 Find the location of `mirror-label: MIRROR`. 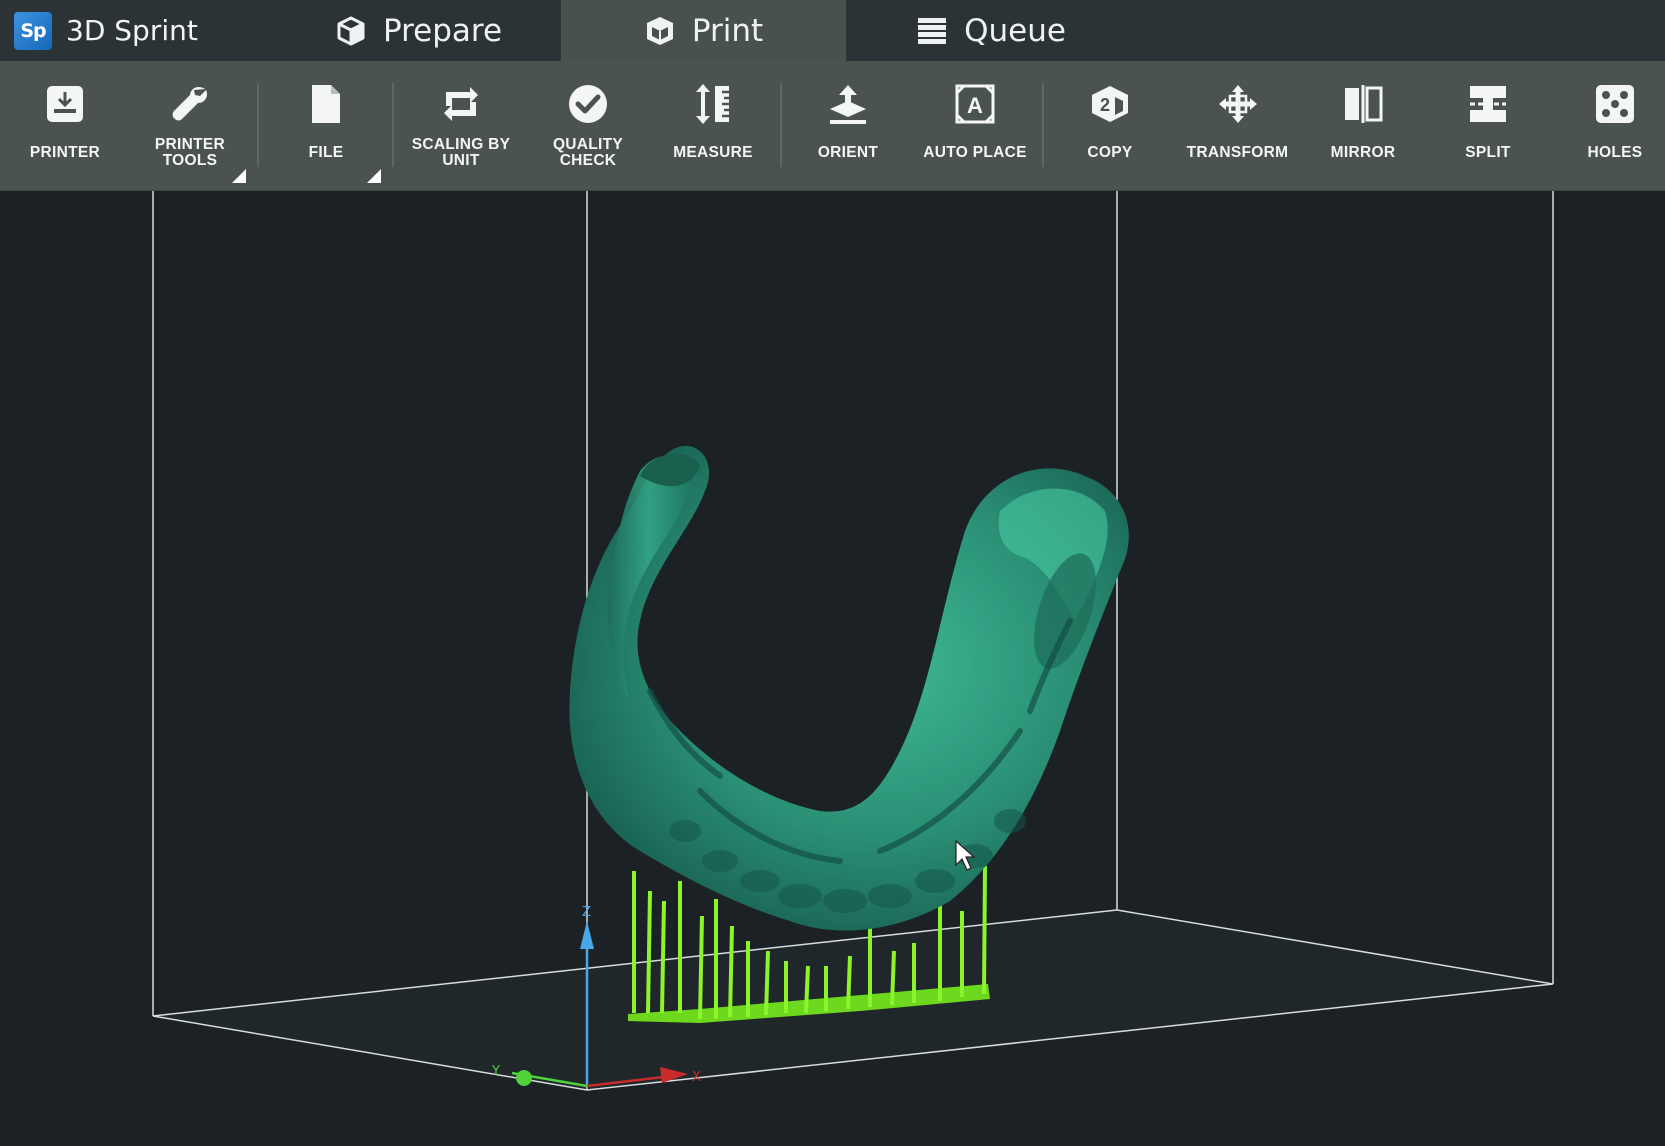

mirror-label: MIRROR is located at coordinates (1363, 152).